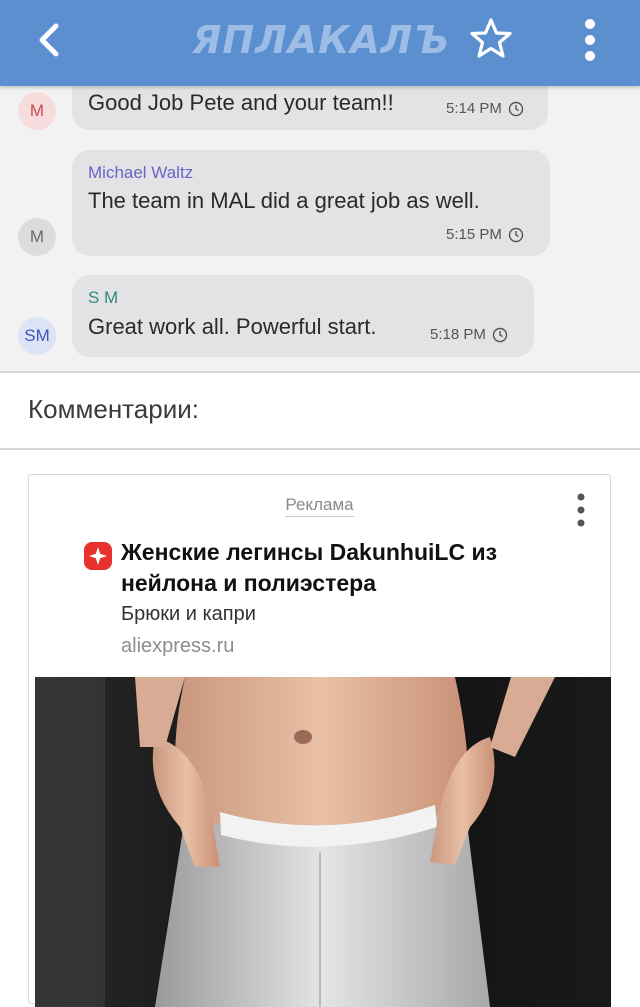  I want to click on chevron-left-icon, so click(49, 40).